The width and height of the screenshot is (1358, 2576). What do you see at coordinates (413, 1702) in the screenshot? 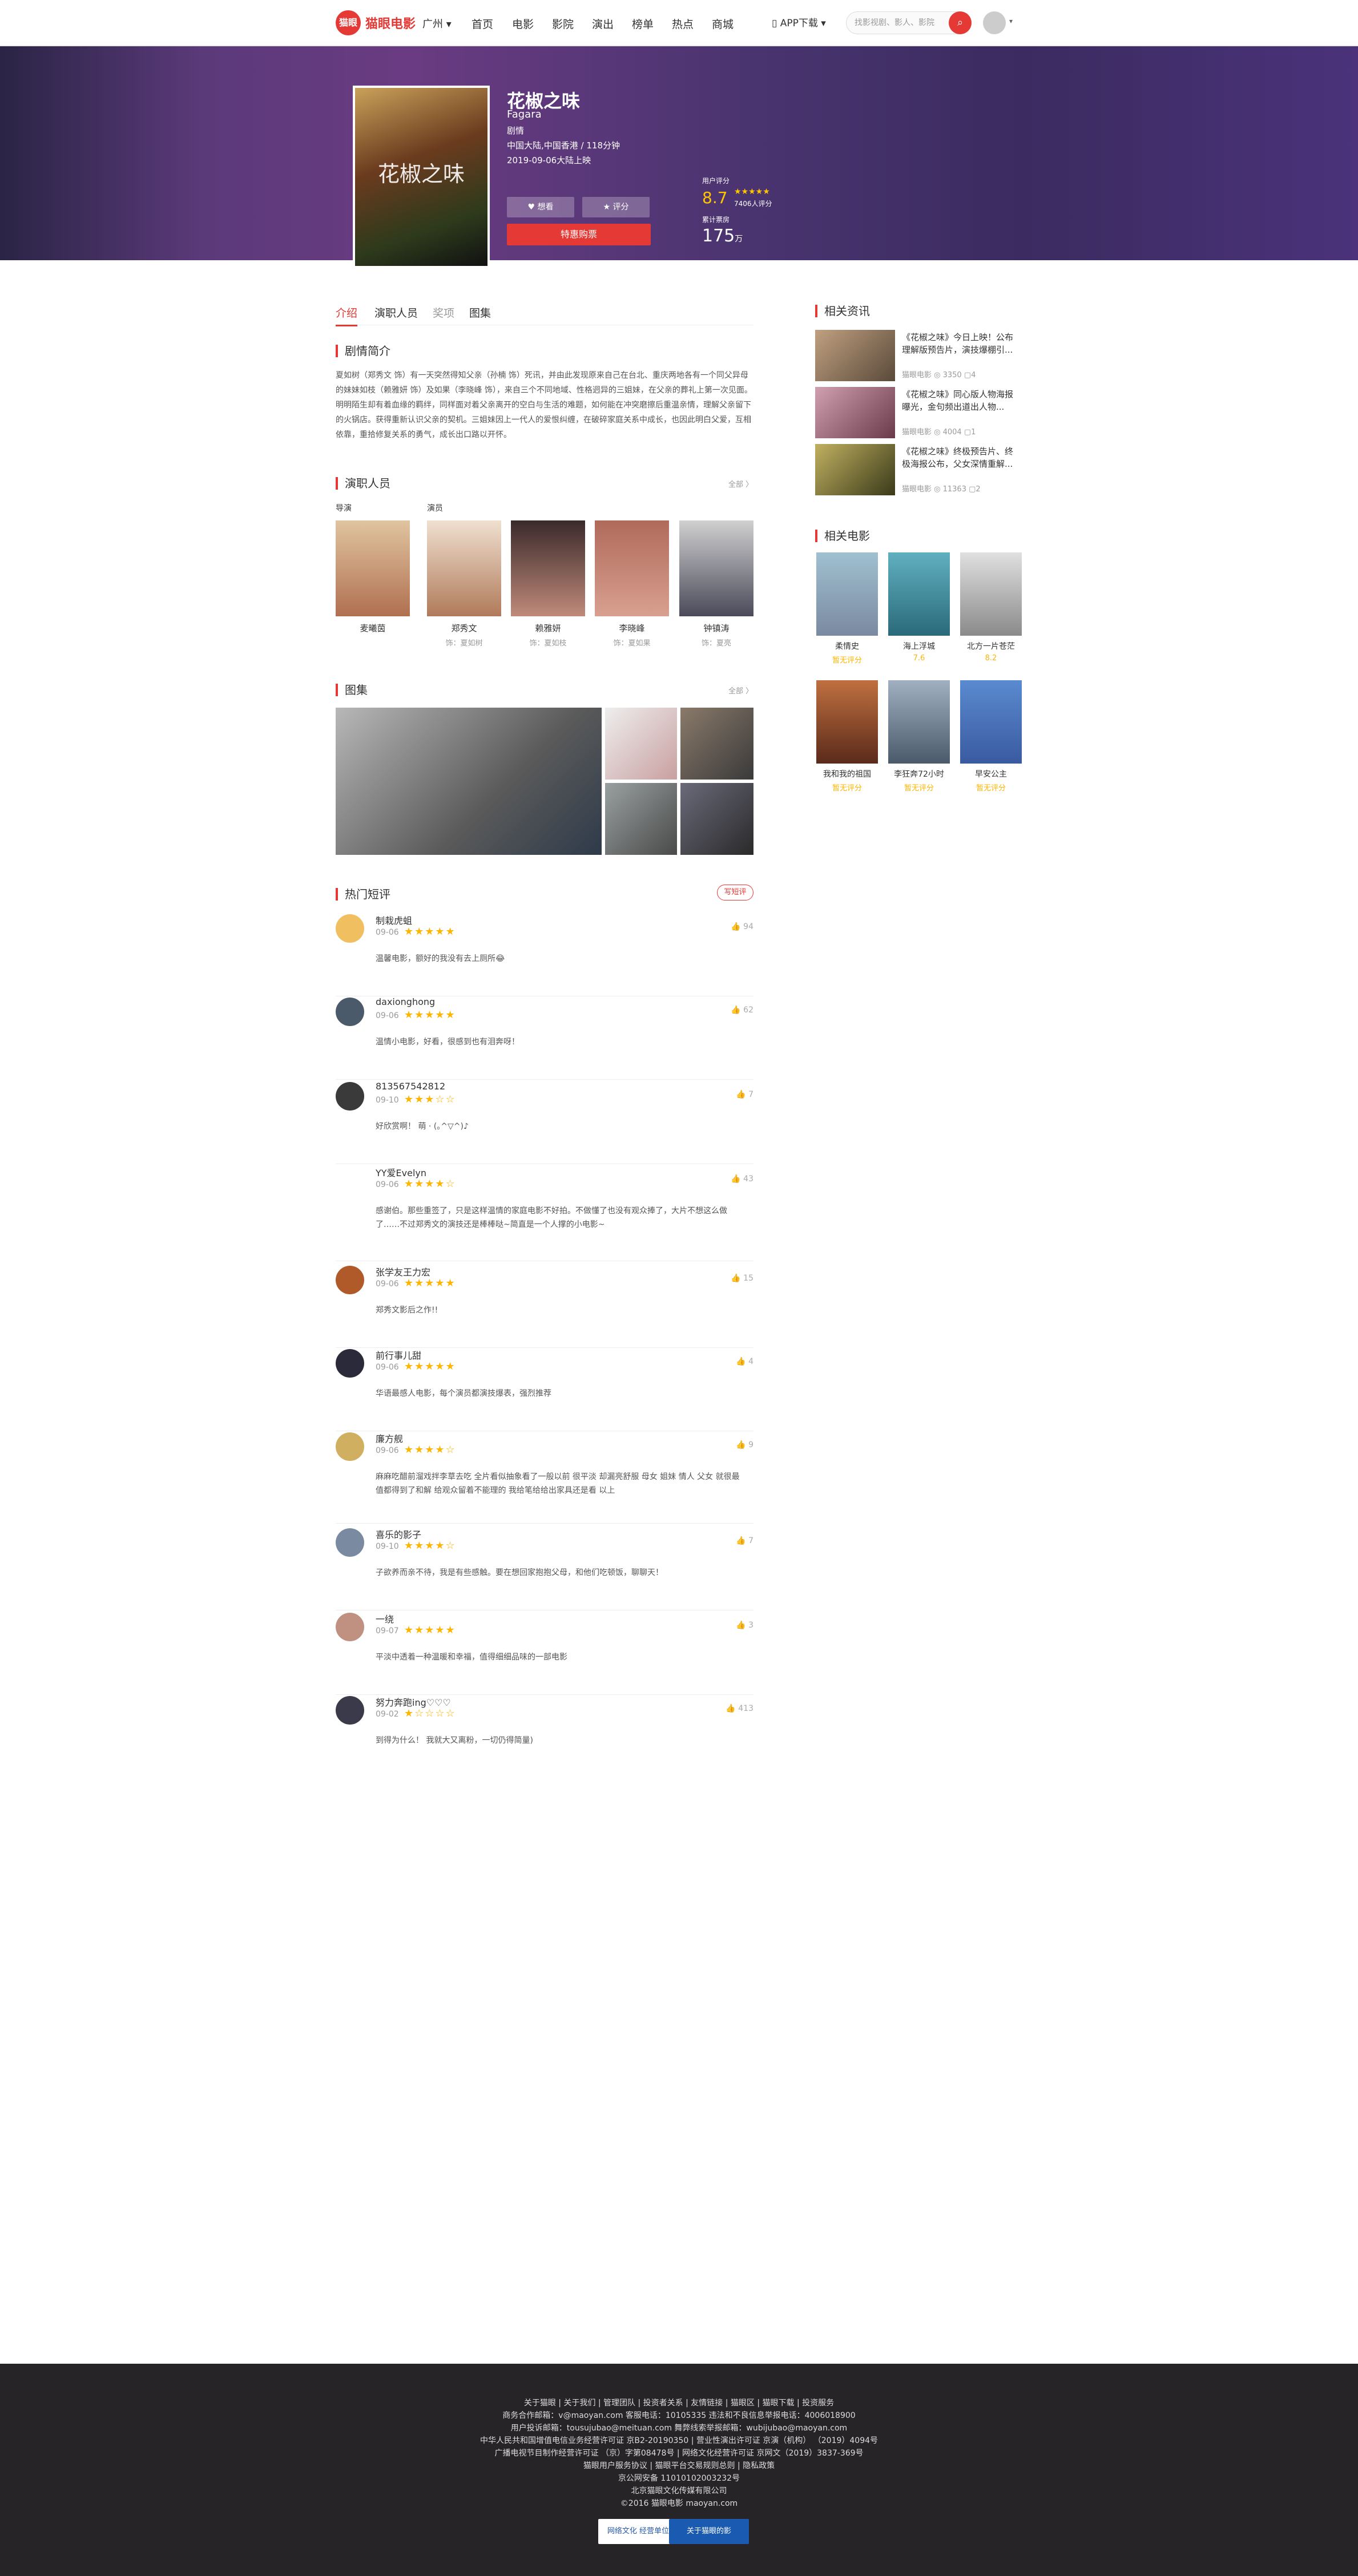
I see `comment-user: 努力奔跑ing♡♡♡` at bounding box center [413, 1702].